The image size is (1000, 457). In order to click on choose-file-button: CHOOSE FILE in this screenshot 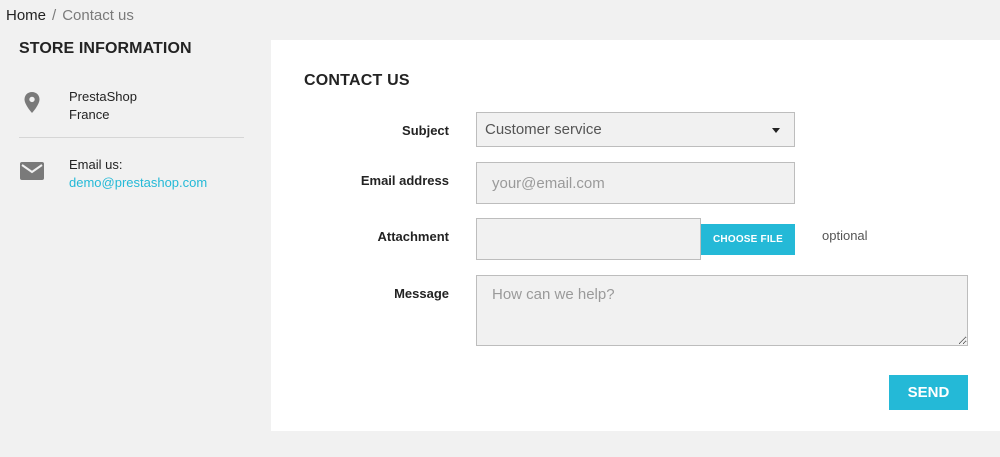, I will do `click(748, 239)`.